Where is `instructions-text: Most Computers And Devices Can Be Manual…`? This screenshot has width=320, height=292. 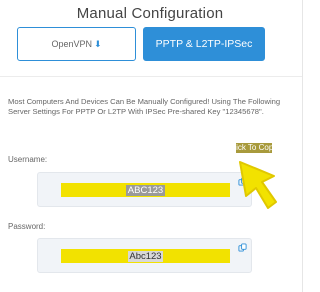
instructions-text: Most Computers And Devices Can Be Manual… is located at coordinates (144, 106).